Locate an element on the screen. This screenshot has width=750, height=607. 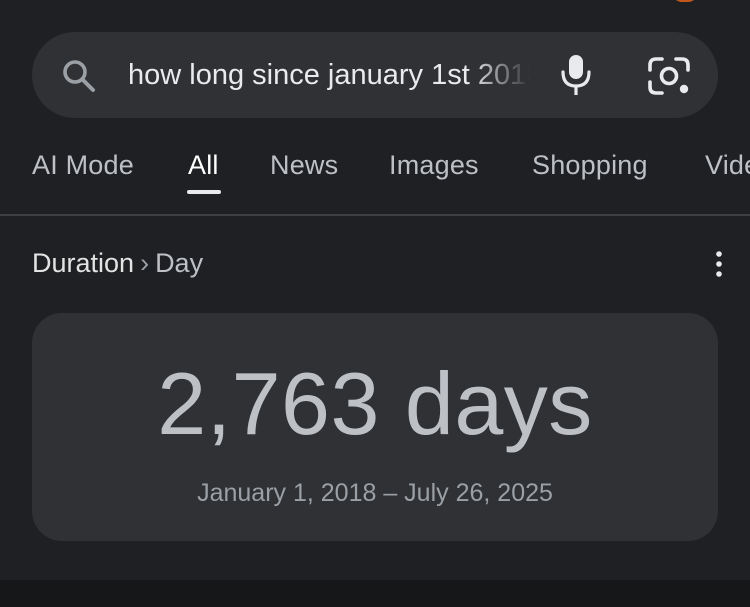
account-avatar is located at coordinates (685, 1).